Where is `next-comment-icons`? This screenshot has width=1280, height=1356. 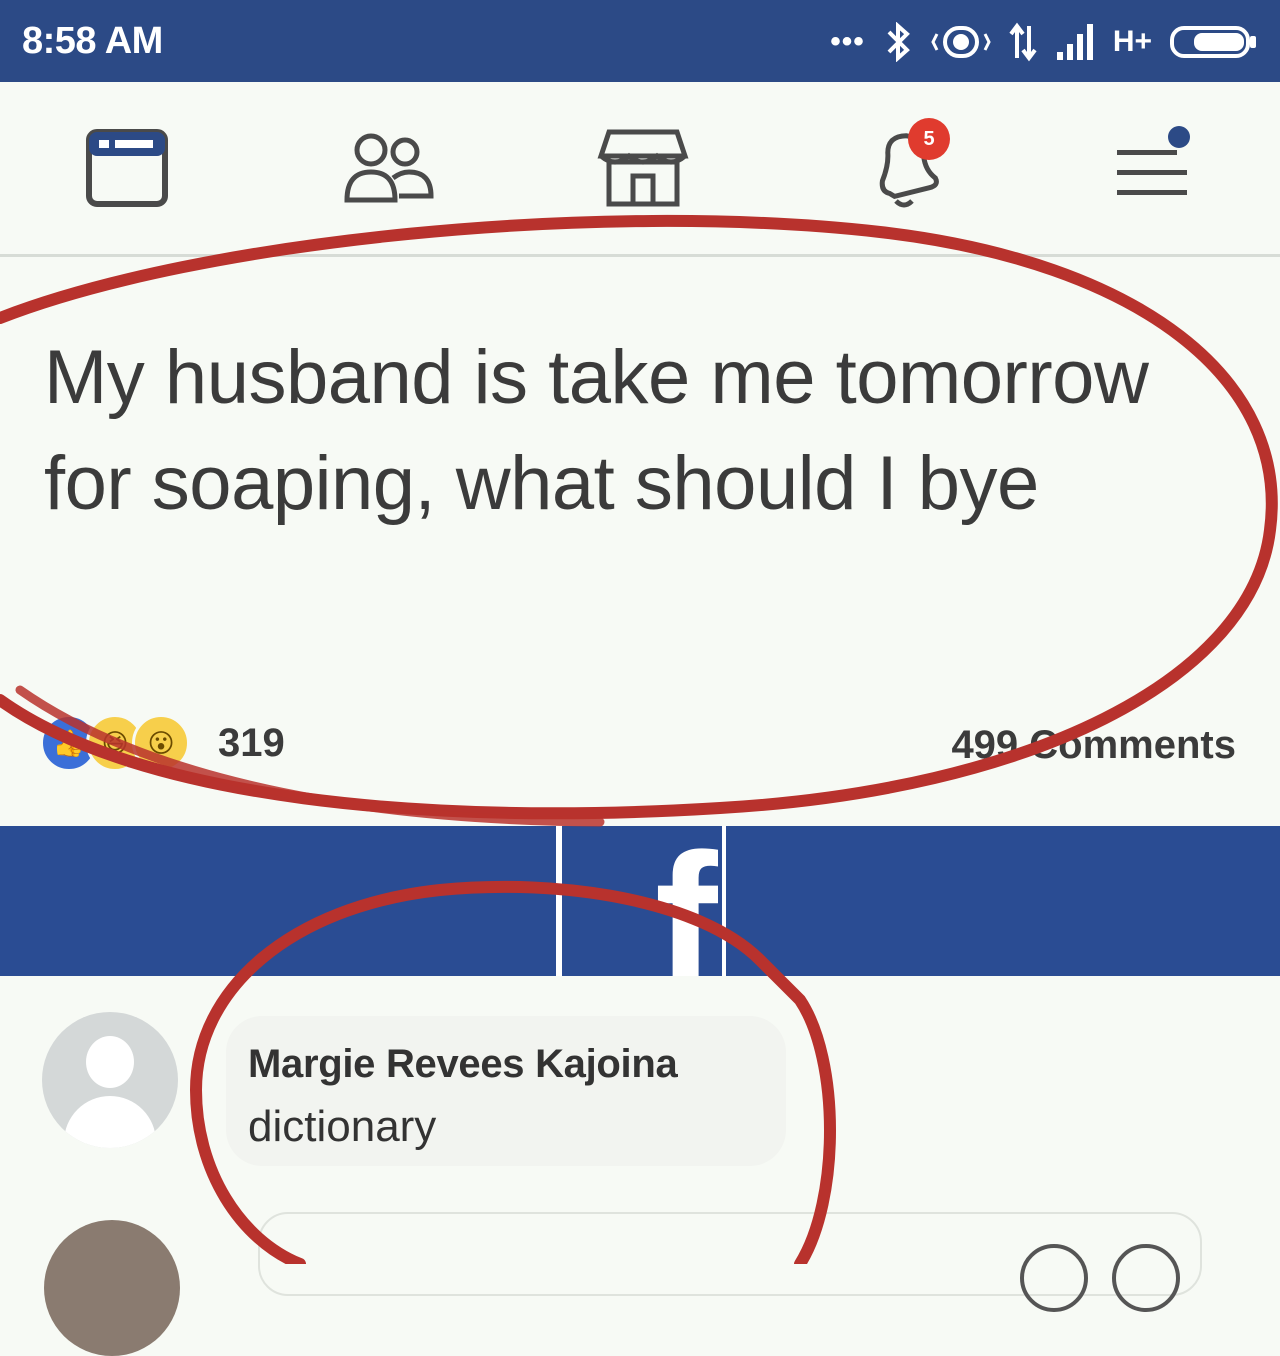 next-comment-icons is located at coordinates (1100, 1278).